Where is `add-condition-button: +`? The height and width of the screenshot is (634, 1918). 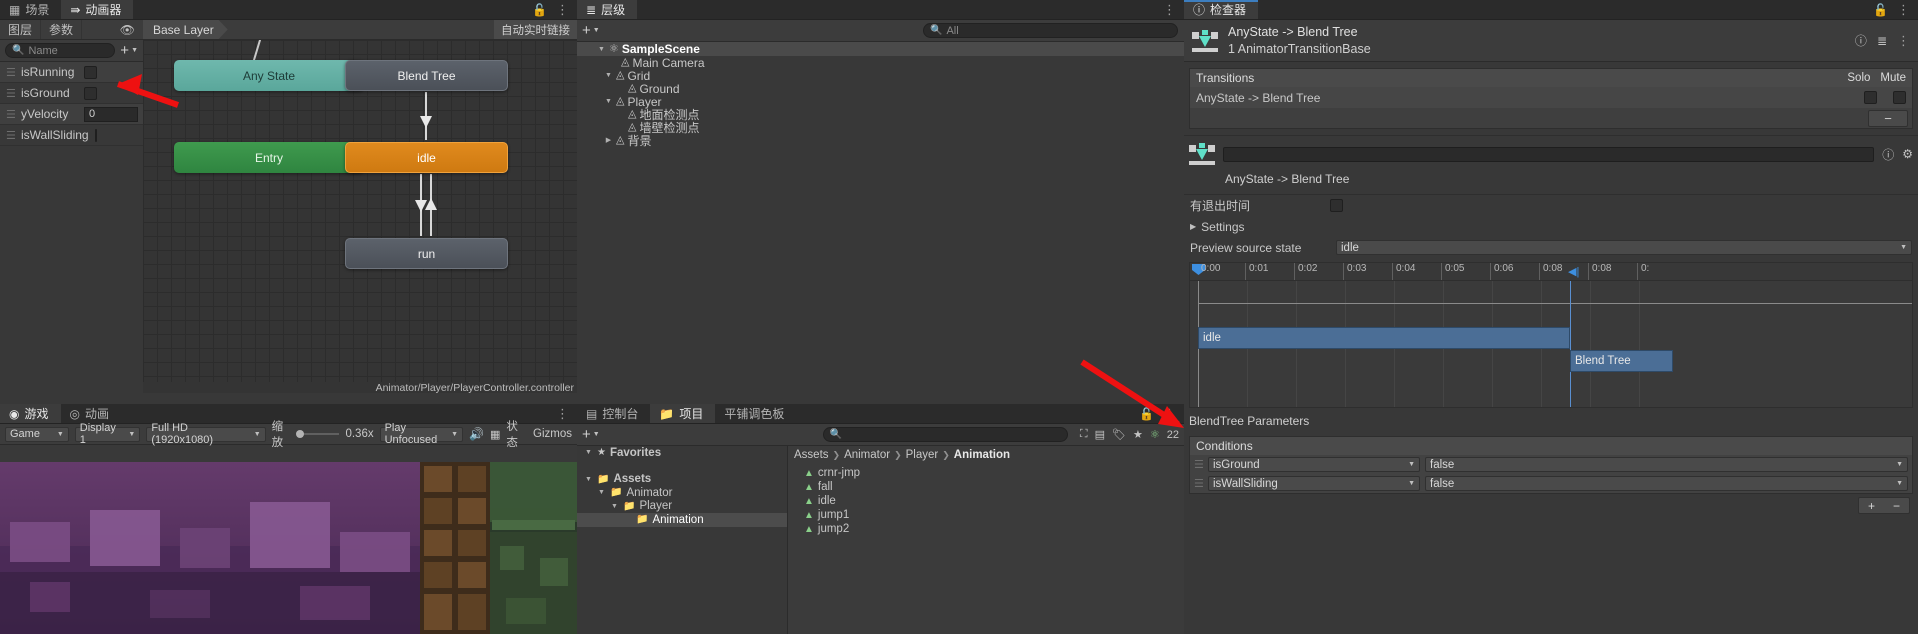
add-condition-button: + is located at coordinates (1871, 506).